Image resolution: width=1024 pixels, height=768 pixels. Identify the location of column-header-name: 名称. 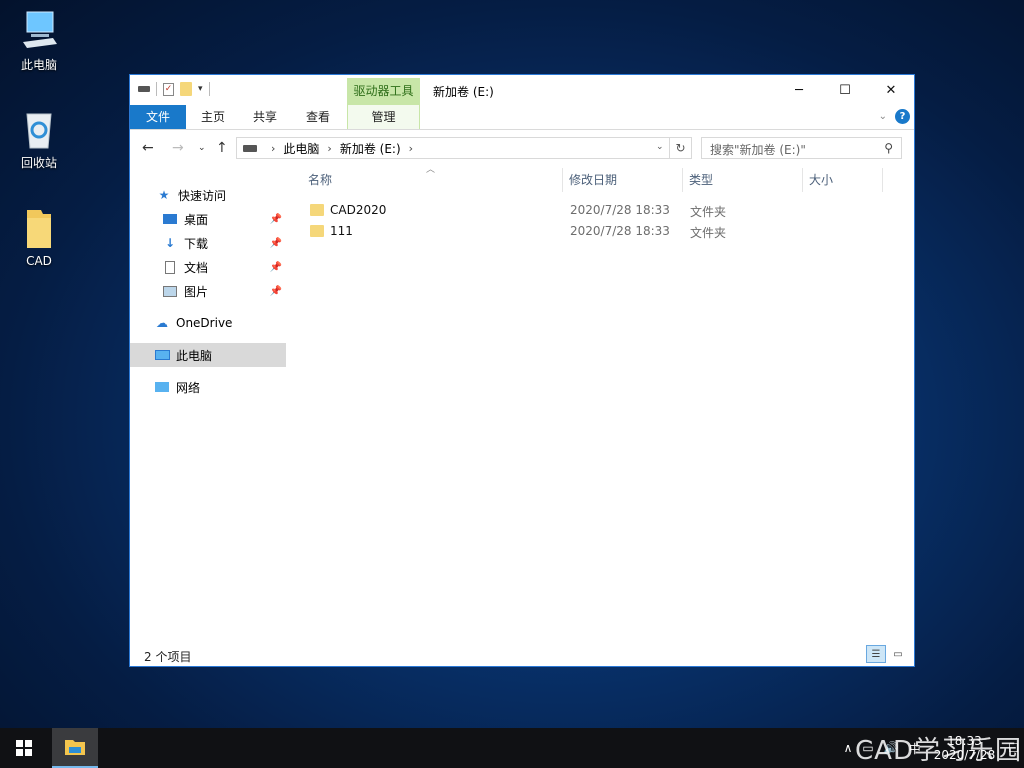
(320, 179).